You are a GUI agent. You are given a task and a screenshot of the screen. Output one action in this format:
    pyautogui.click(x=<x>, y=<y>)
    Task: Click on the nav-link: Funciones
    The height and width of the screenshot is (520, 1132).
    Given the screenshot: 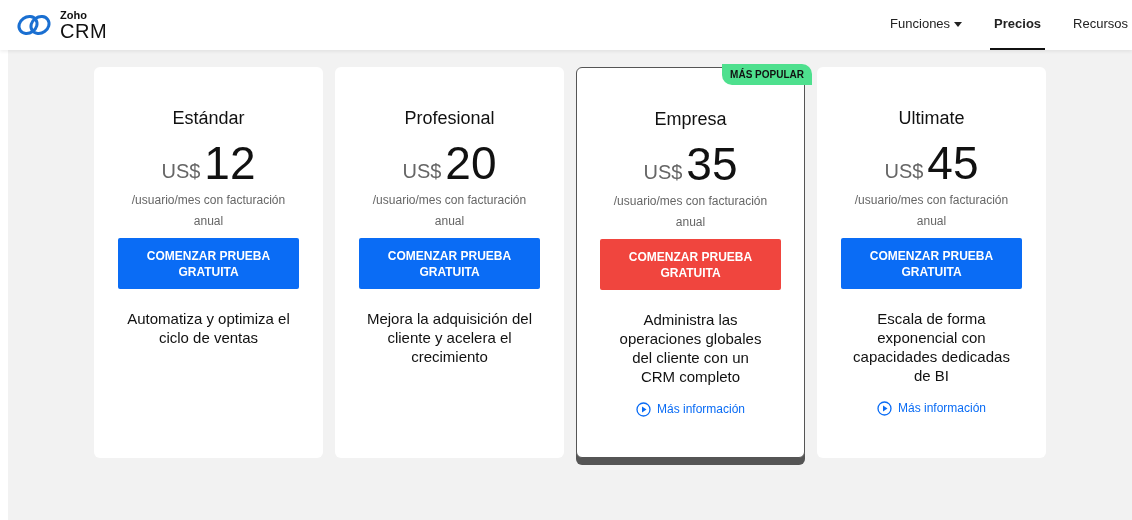 What is the action you would take?
    pyautogui.click(x=926, y=25)
    